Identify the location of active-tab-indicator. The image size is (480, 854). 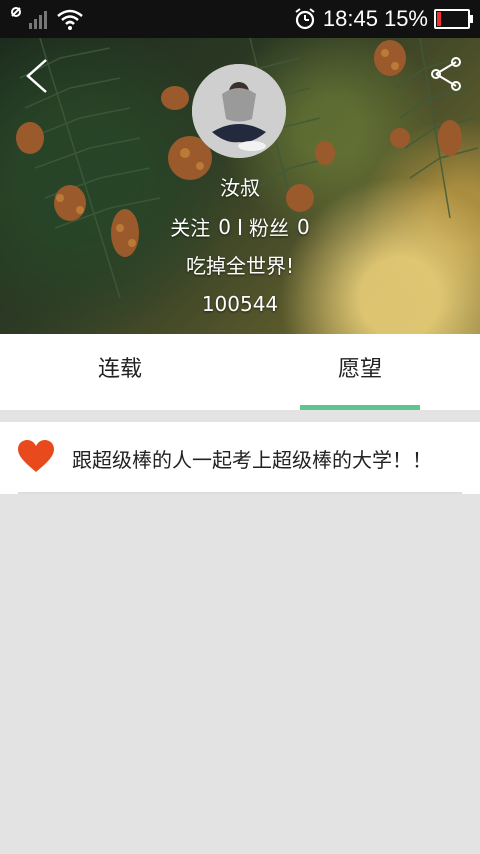
(360, 407).